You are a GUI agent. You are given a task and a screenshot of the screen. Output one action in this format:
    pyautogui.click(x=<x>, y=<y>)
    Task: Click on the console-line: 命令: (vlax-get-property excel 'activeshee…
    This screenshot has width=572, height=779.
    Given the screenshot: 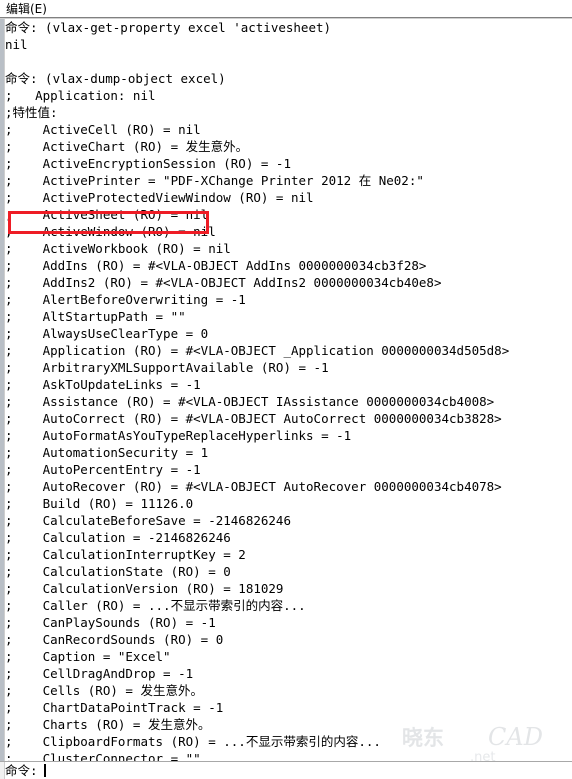 What is the action you would take?
    pyautogui.click(x=168, y=27)
    